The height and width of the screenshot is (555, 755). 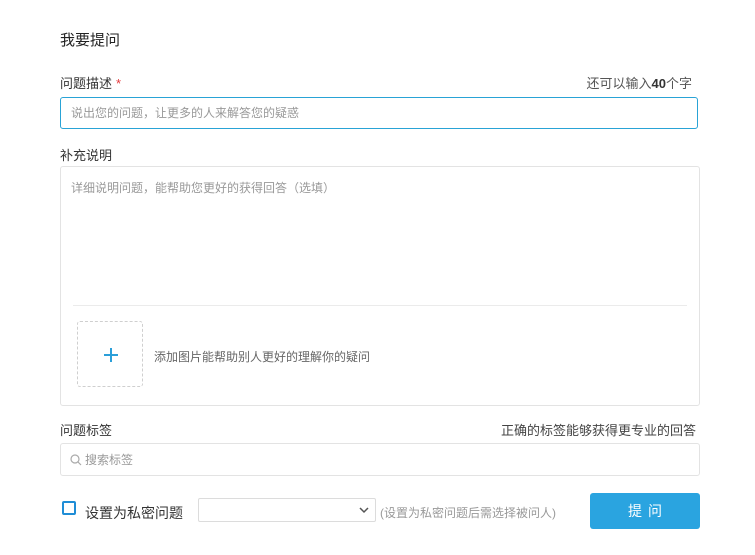 I want to click on question-input, so click(x=379, y=113).